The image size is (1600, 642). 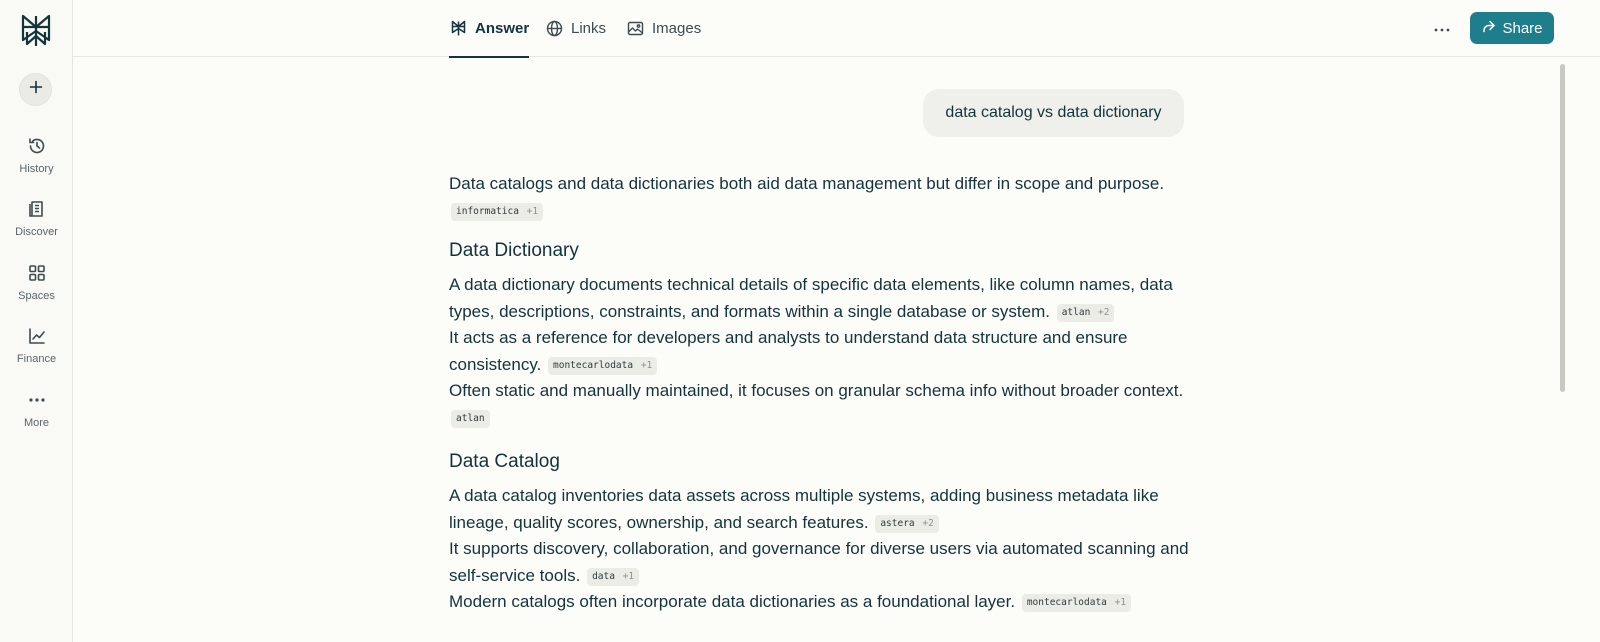 I want to click on tab-label: Images, so click(x=677, y=28).